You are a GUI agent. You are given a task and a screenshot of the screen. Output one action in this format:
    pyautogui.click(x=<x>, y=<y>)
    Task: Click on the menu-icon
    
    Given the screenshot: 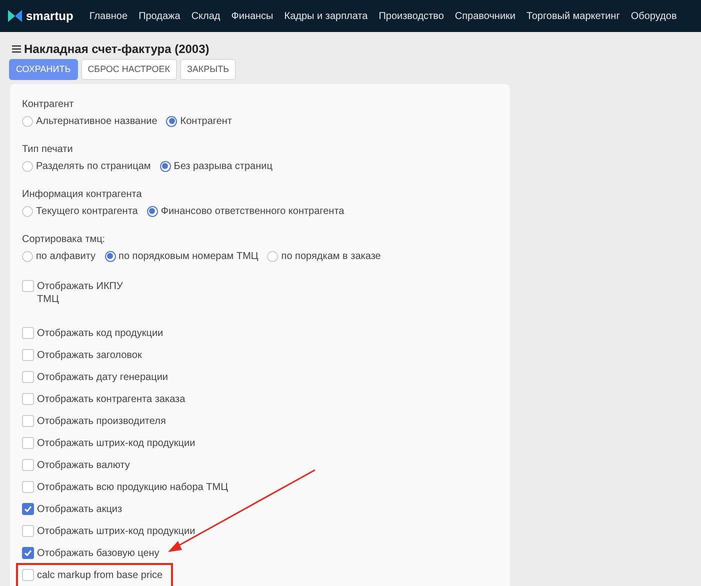 What is the action you would take?
    pyautogui.click(x=16, y=48)
    